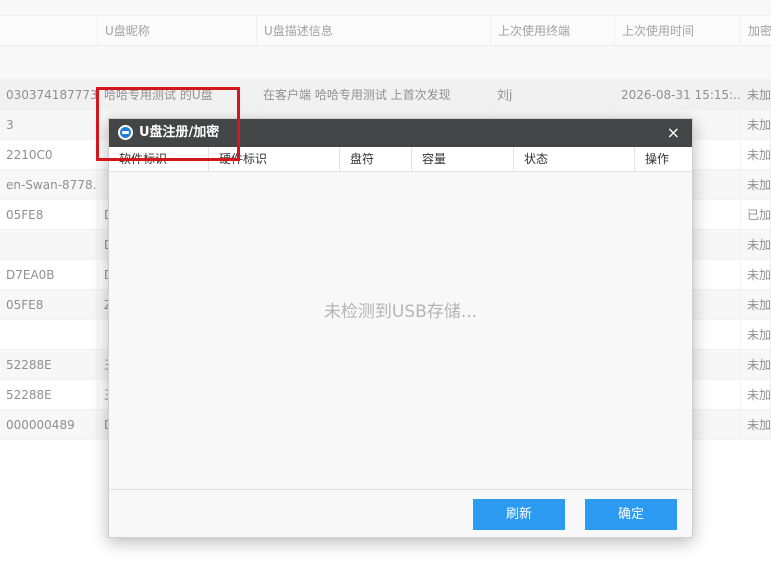 The width and height of the screenshot is (771, 565). I want to click on close-icon: ×, so click(673, 133).